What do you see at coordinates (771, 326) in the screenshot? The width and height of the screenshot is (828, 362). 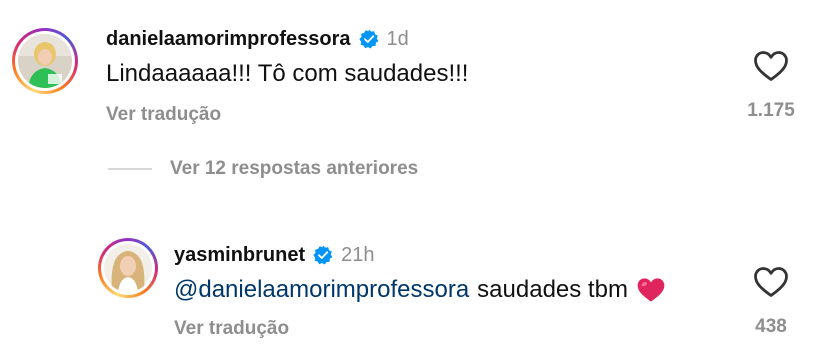 I see `like-count: 438` at bounding box center [771, 326].